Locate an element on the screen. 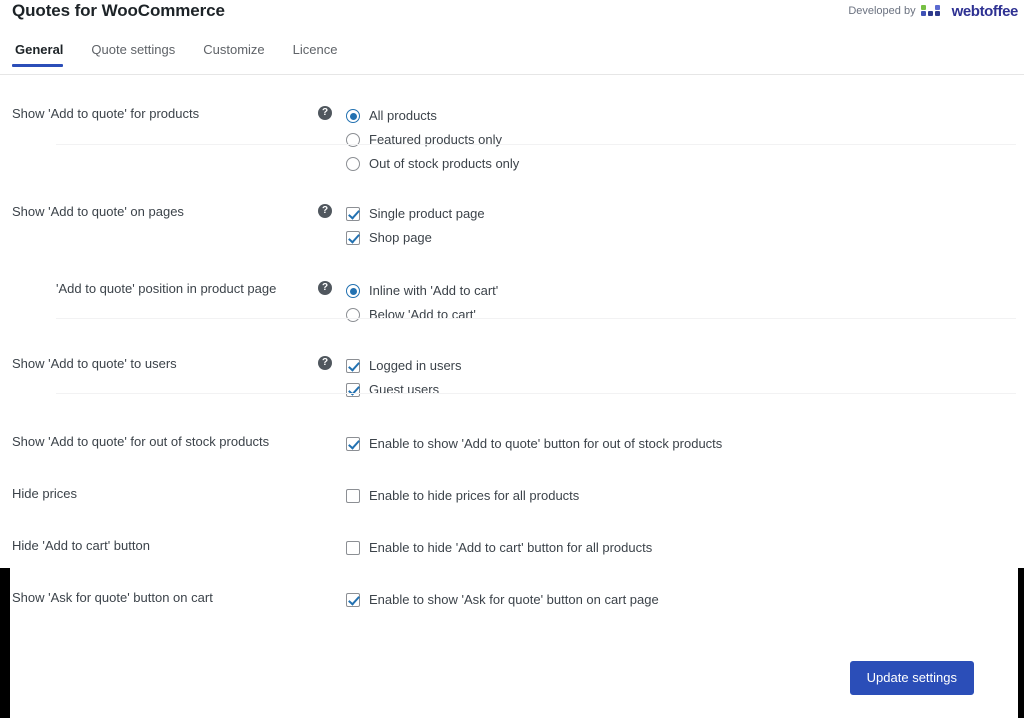 Image resolution: width=1024 pixels, height=718 pixels. radio-option: Out of stock products only is located at coordinates (685, 164).